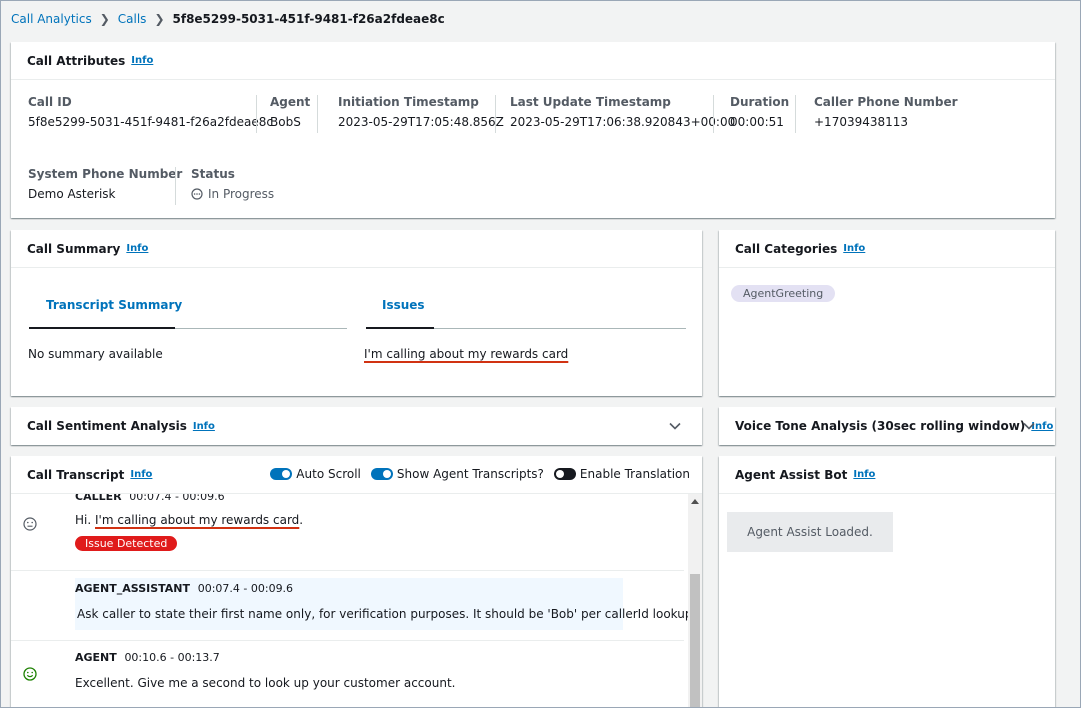 The height and width of the screenshot is (708, 1081). I want to click on show-agent-transcripts-toggle, so click(381, 474).